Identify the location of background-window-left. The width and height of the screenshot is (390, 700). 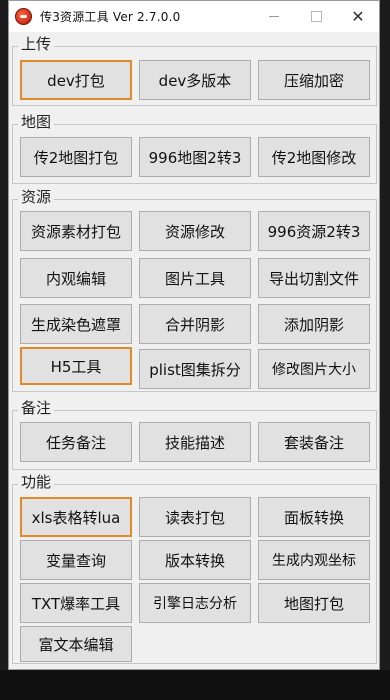
(4, 350).